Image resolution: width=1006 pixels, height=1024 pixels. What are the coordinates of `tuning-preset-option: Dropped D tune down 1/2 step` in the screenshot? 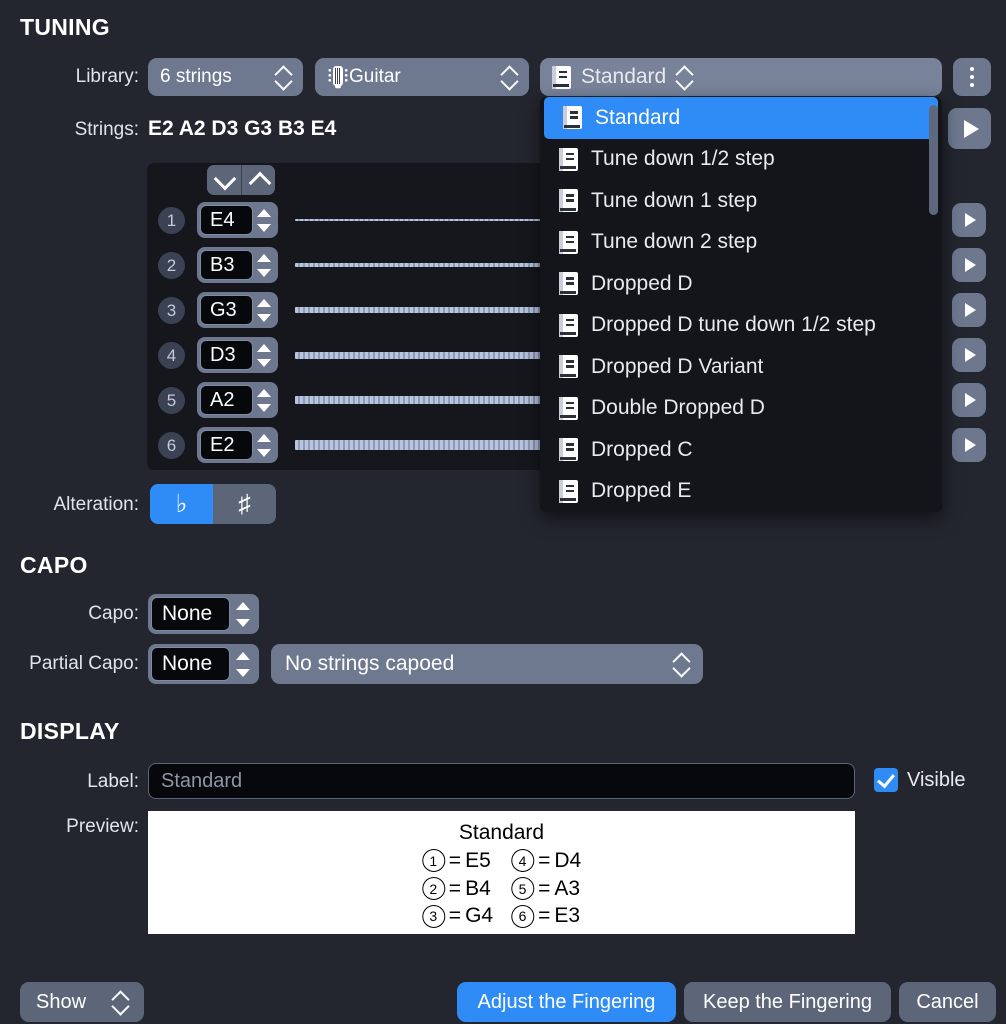 It's located at (741, 326).